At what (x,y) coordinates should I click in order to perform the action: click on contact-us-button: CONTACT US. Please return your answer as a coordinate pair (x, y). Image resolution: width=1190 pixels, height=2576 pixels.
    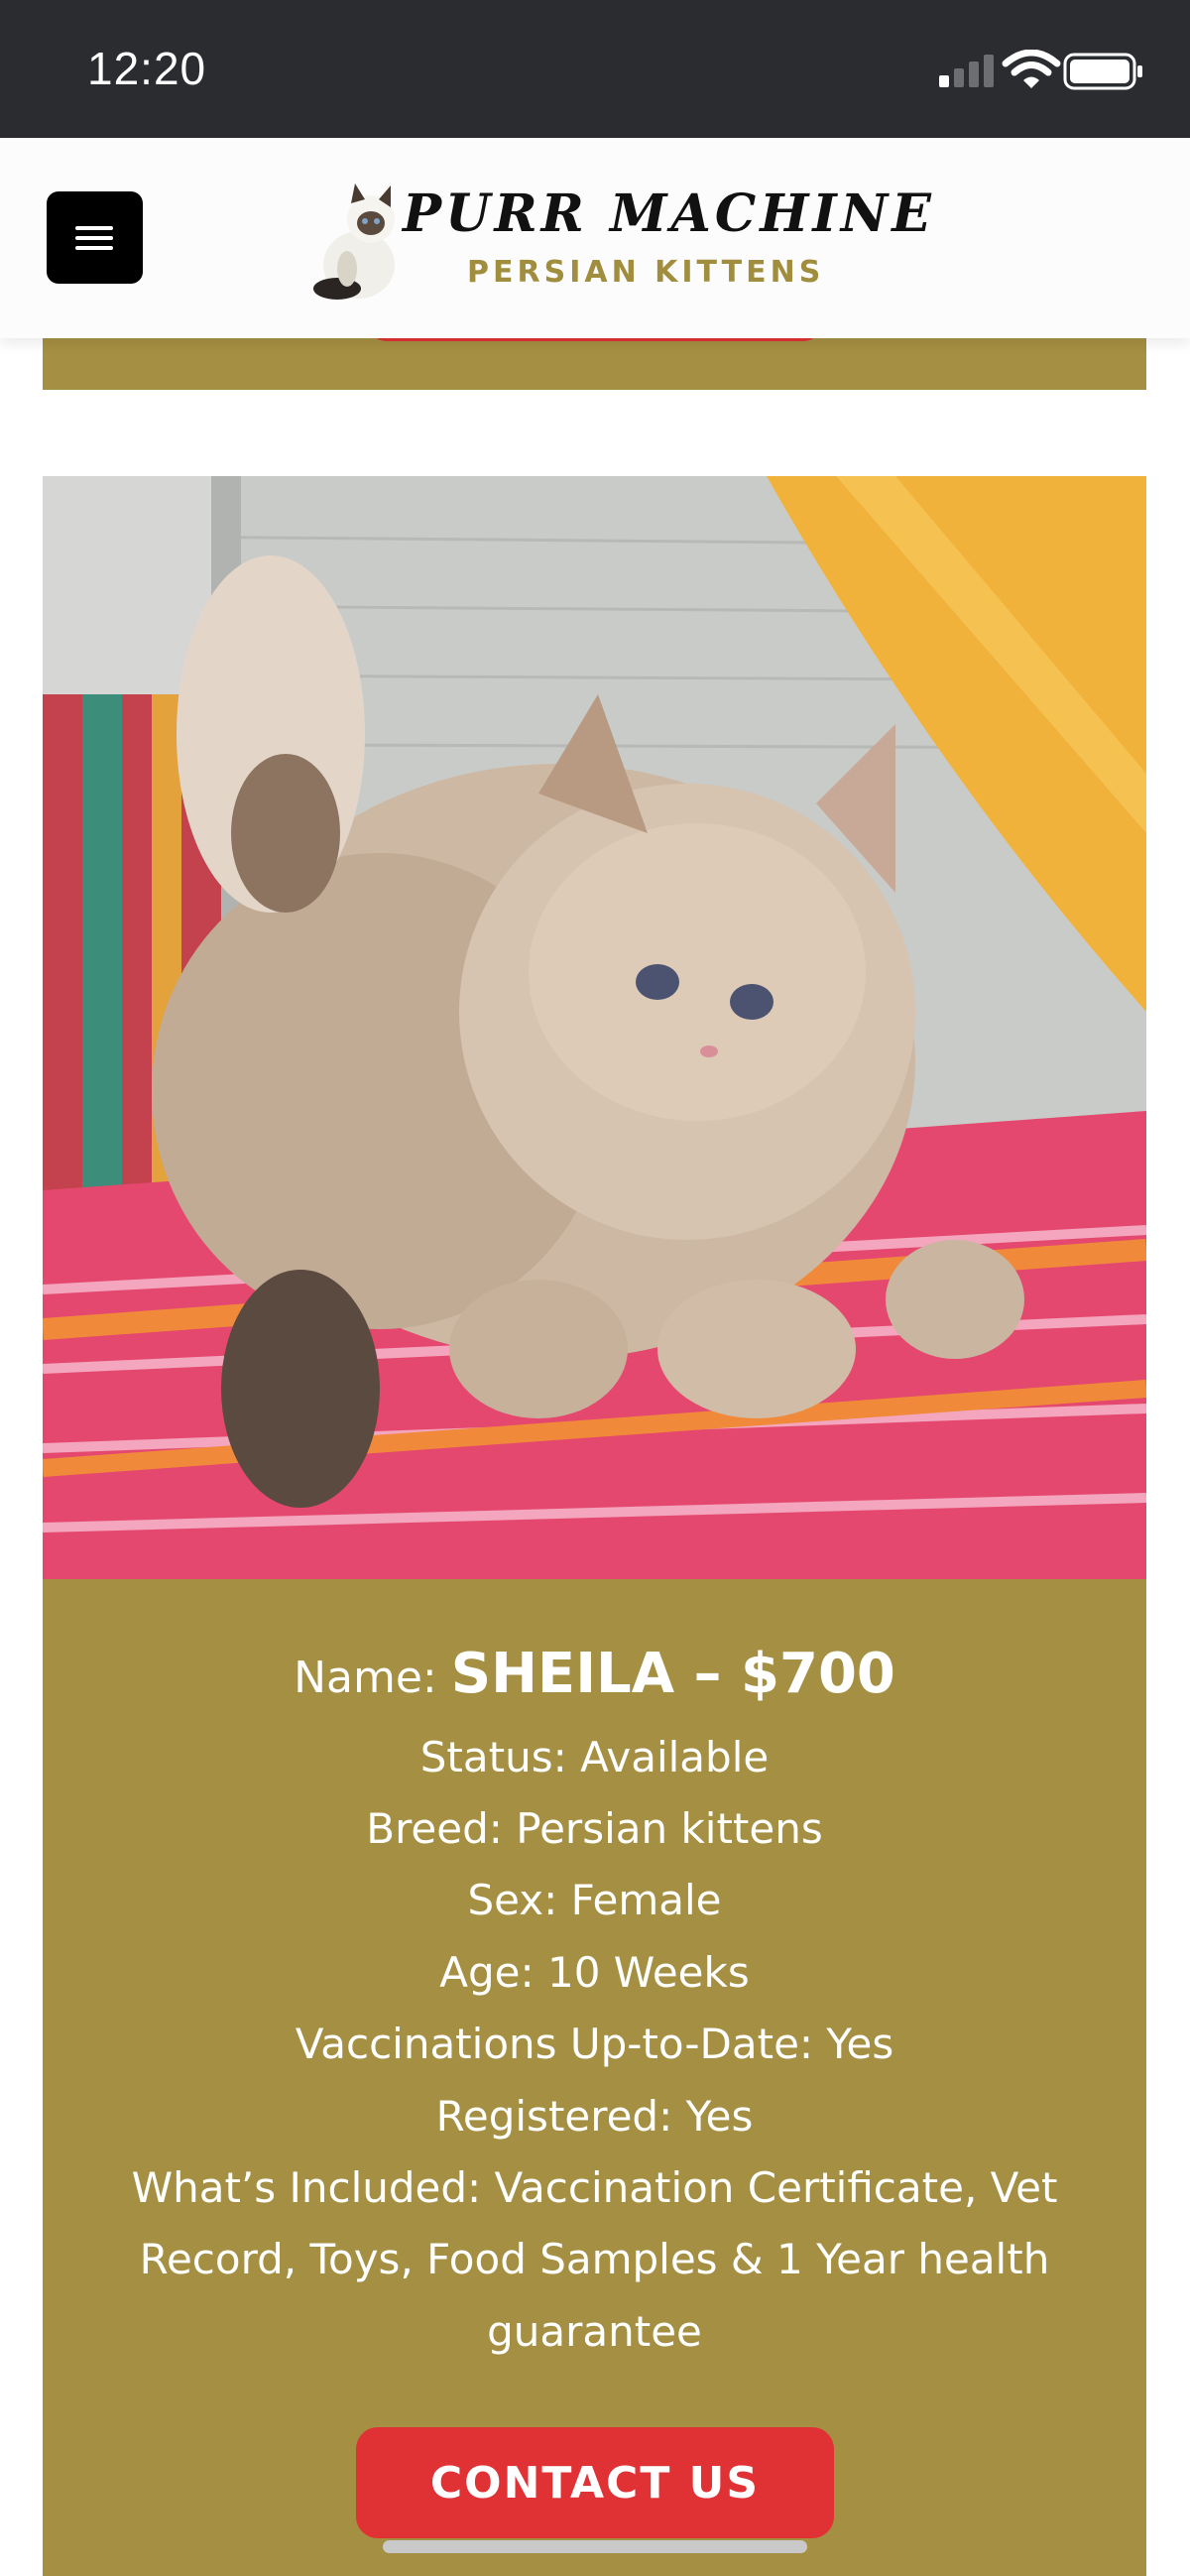
    Looking at the image, I should click on (595, 2482).